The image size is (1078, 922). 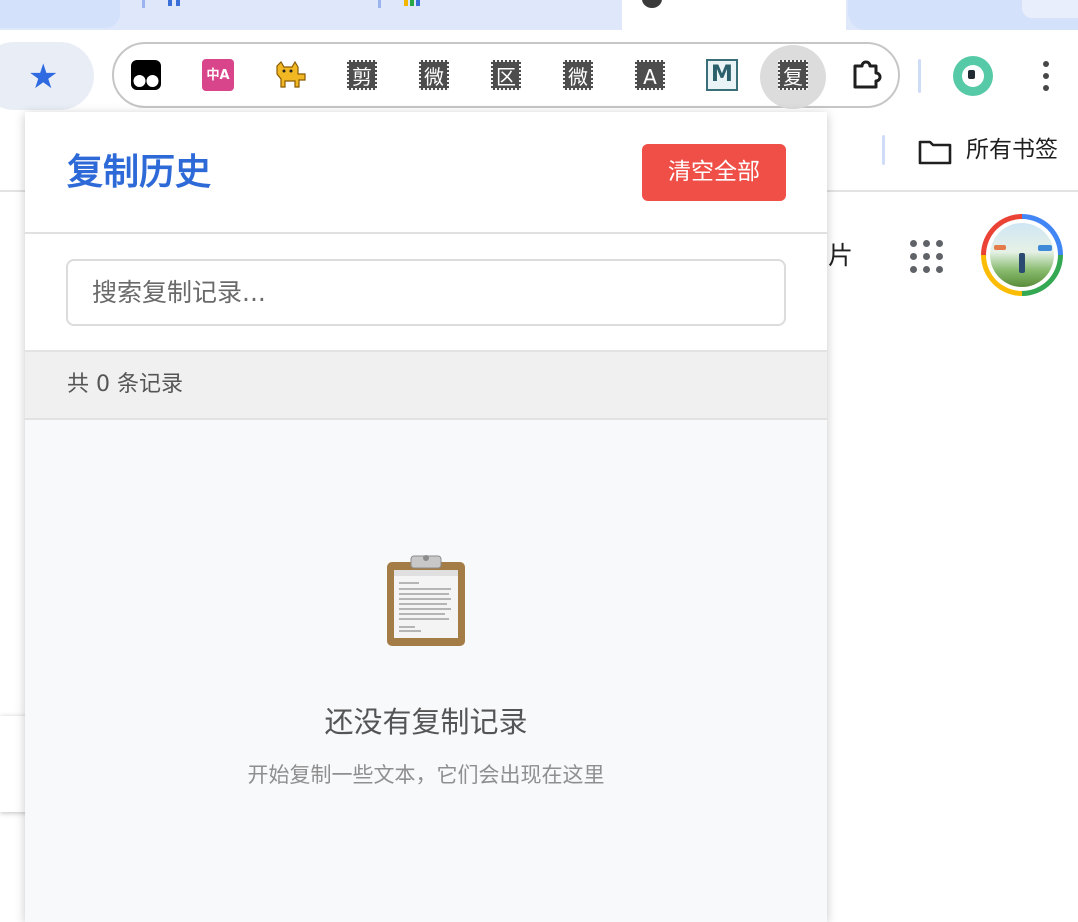 What do you see at coordinates (840, 256) in the screenshot?
I see `page-partial-text: 片` at bounding box center [840, 256].